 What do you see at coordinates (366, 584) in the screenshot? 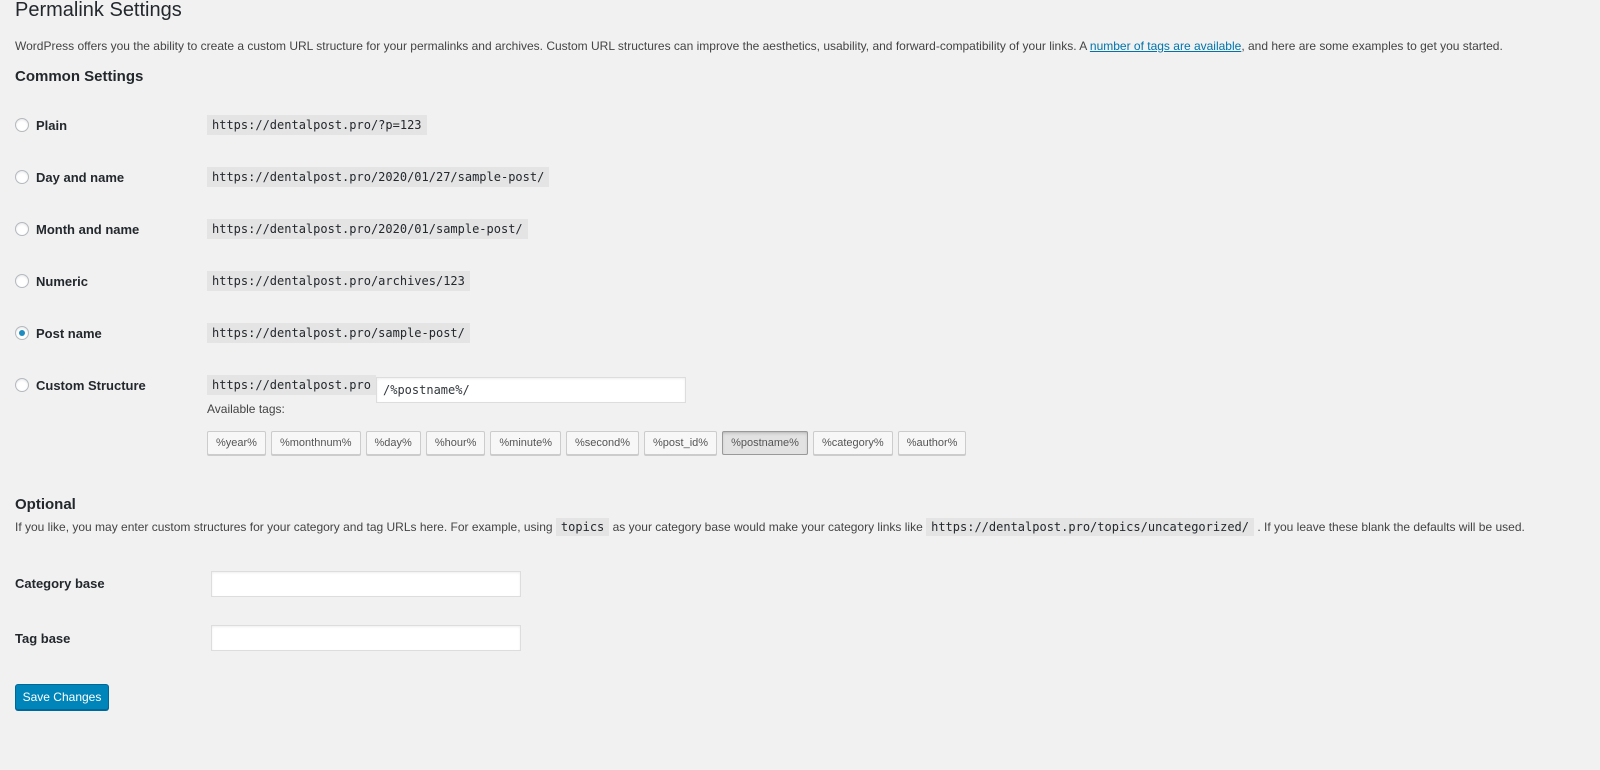
I see `category-base-input` at bounding box center [366, 584].